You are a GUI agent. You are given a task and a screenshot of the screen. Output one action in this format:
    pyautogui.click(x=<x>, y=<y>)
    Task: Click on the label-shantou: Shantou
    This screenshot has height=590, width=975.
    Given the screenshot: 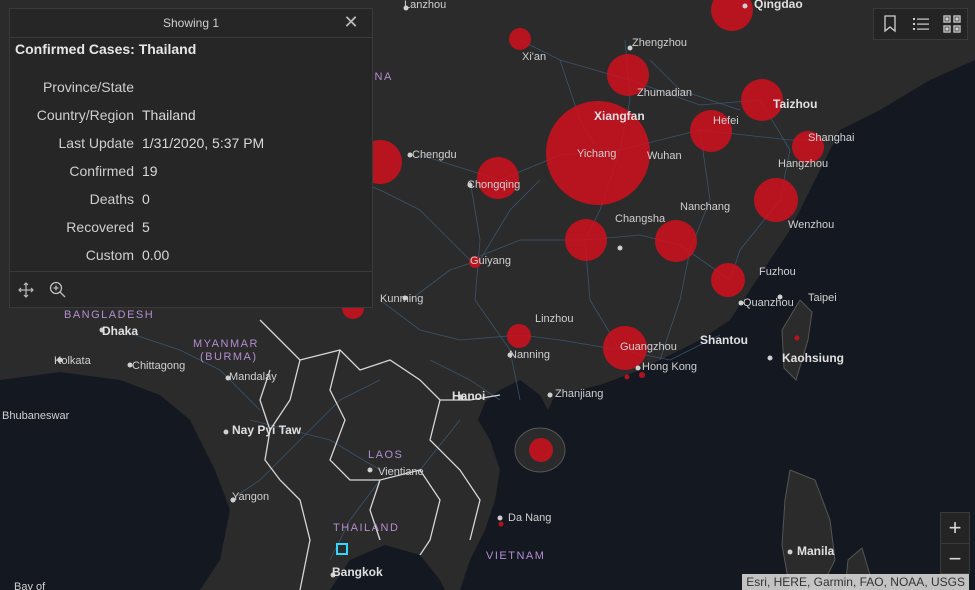 What is the action you would take?
    pyautogui.click(x=724, y=340)
    